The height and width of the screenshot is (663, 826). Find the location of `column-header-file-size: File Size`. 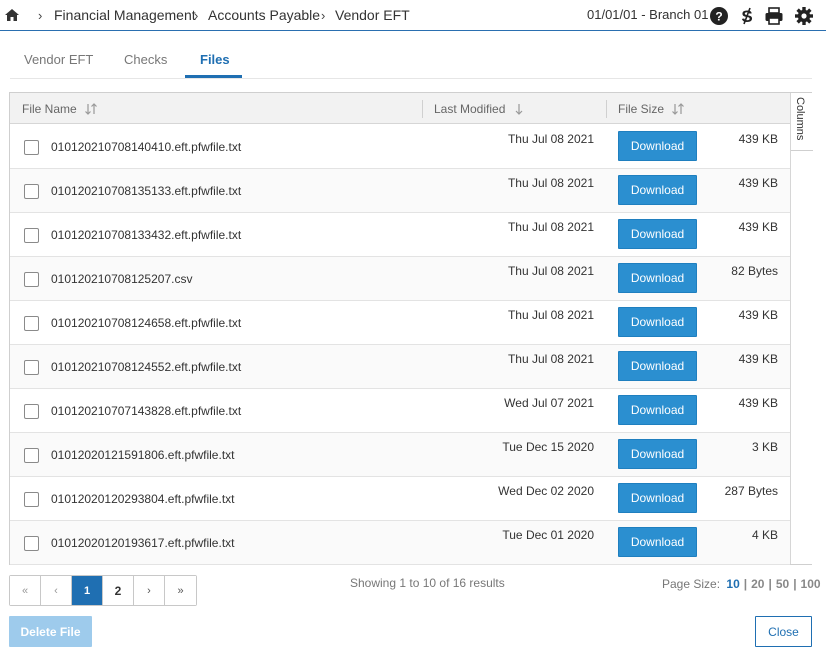

column-header-file-size: File Size is located at coordinates (651, 109).